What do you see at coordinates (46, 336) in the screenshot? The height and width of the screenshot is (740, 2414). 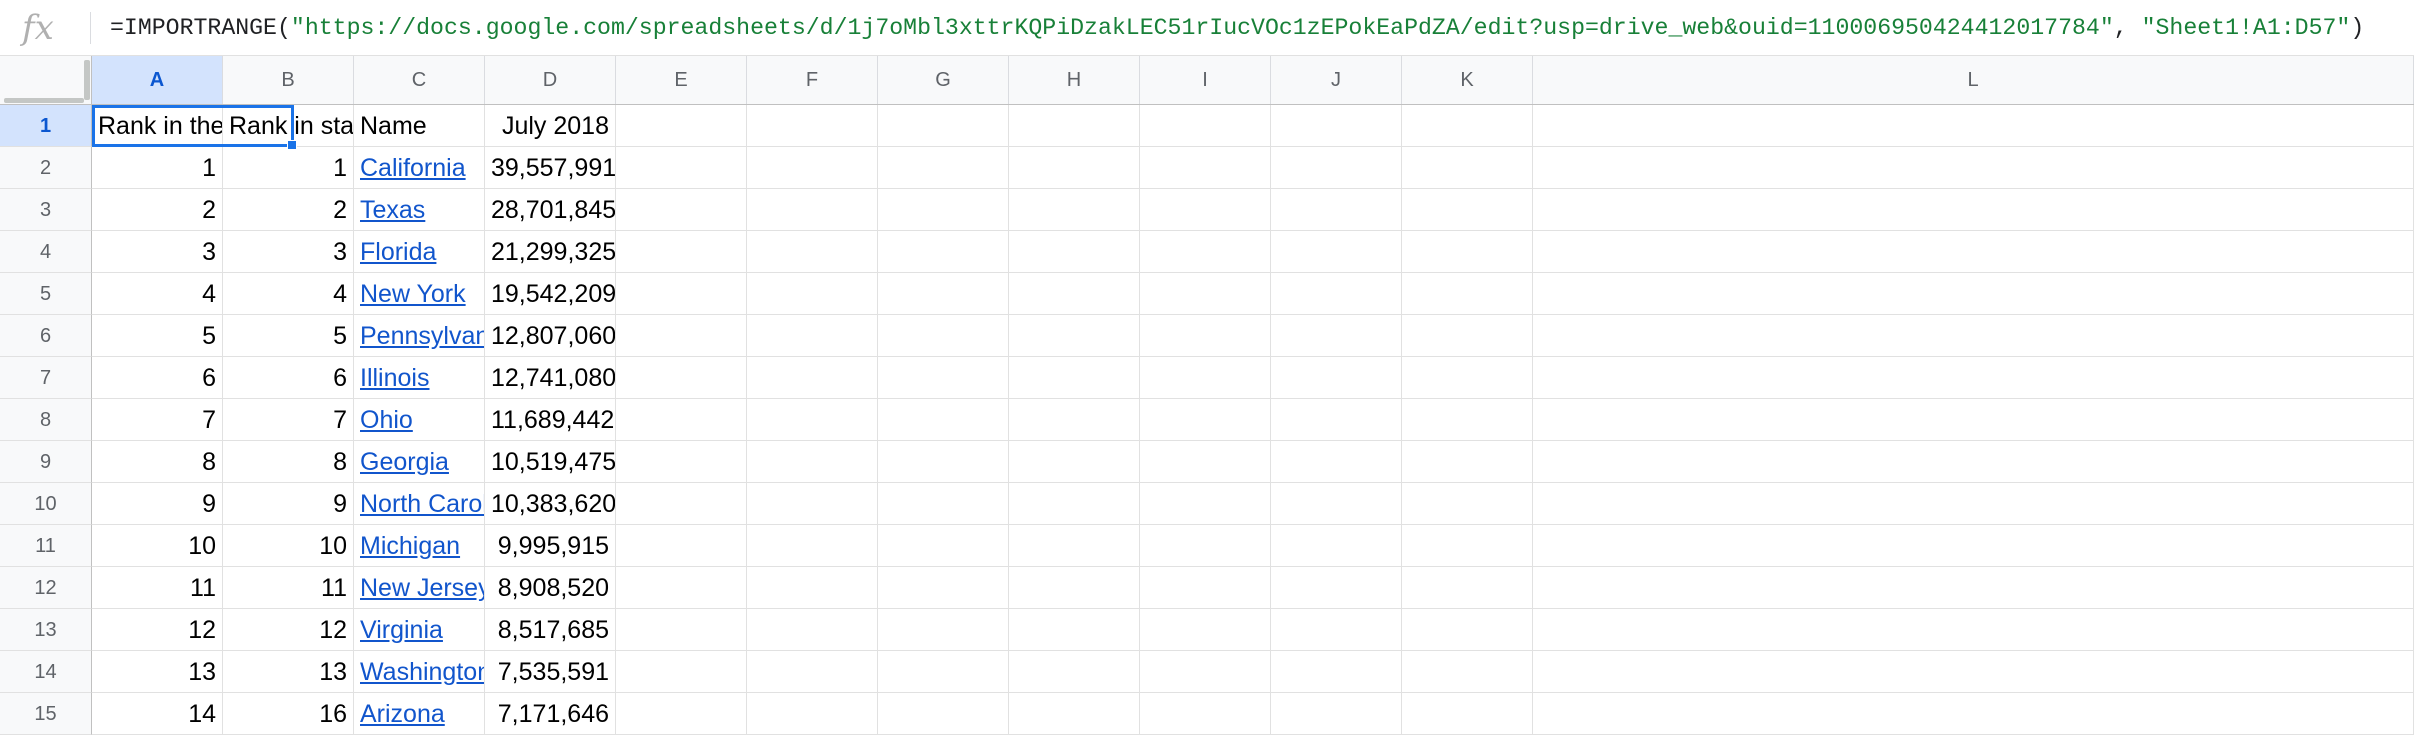 I see `row-header: 6` at bounding box center [46, 336].